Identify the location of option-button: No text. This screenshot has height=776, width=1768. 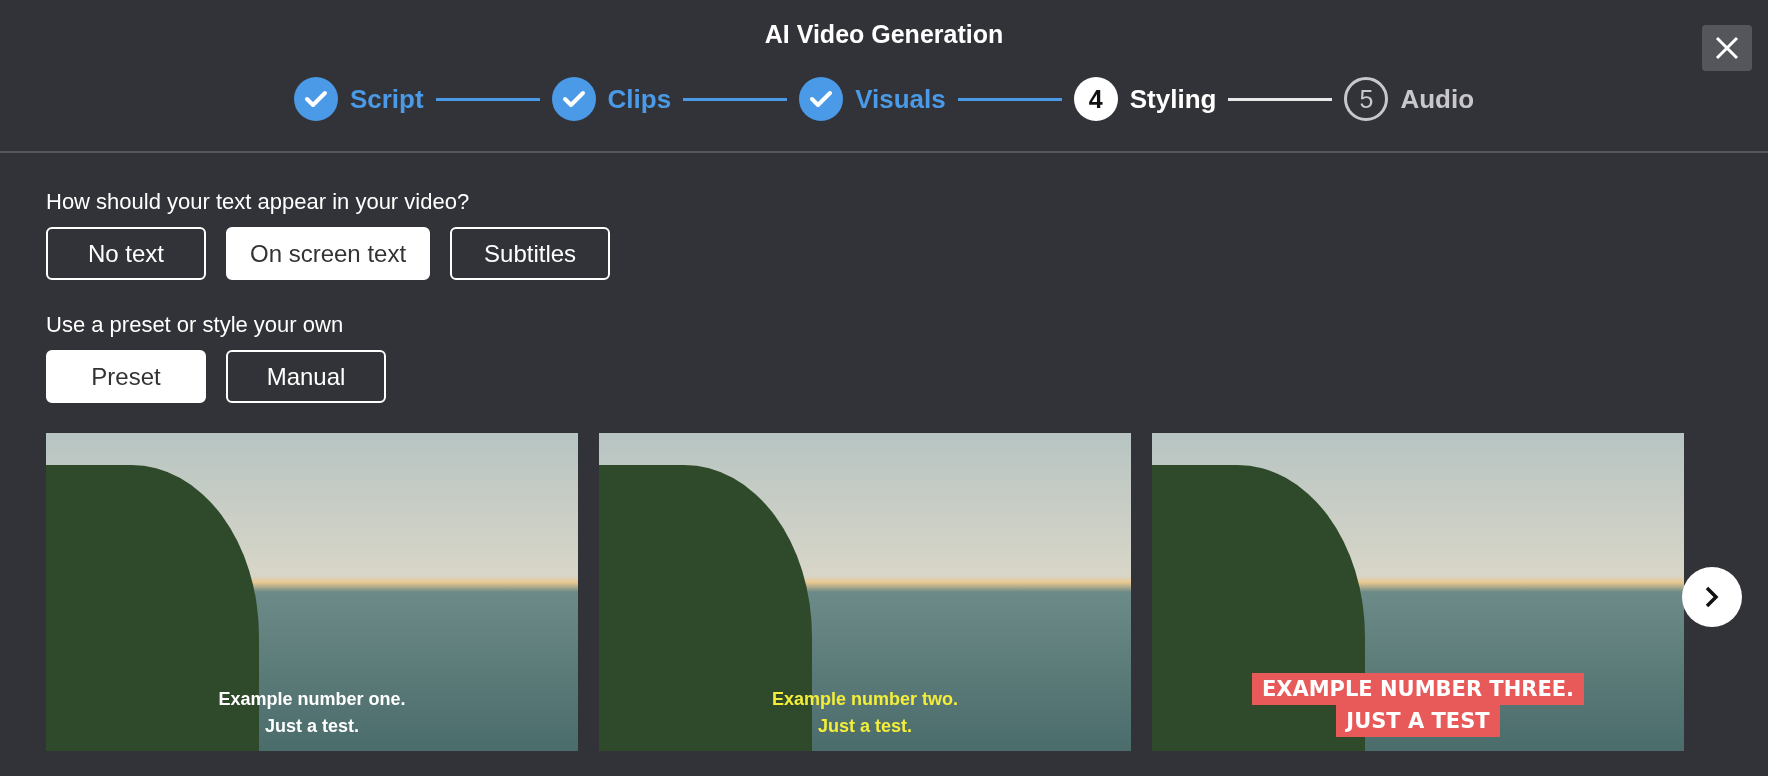
(126, 253).